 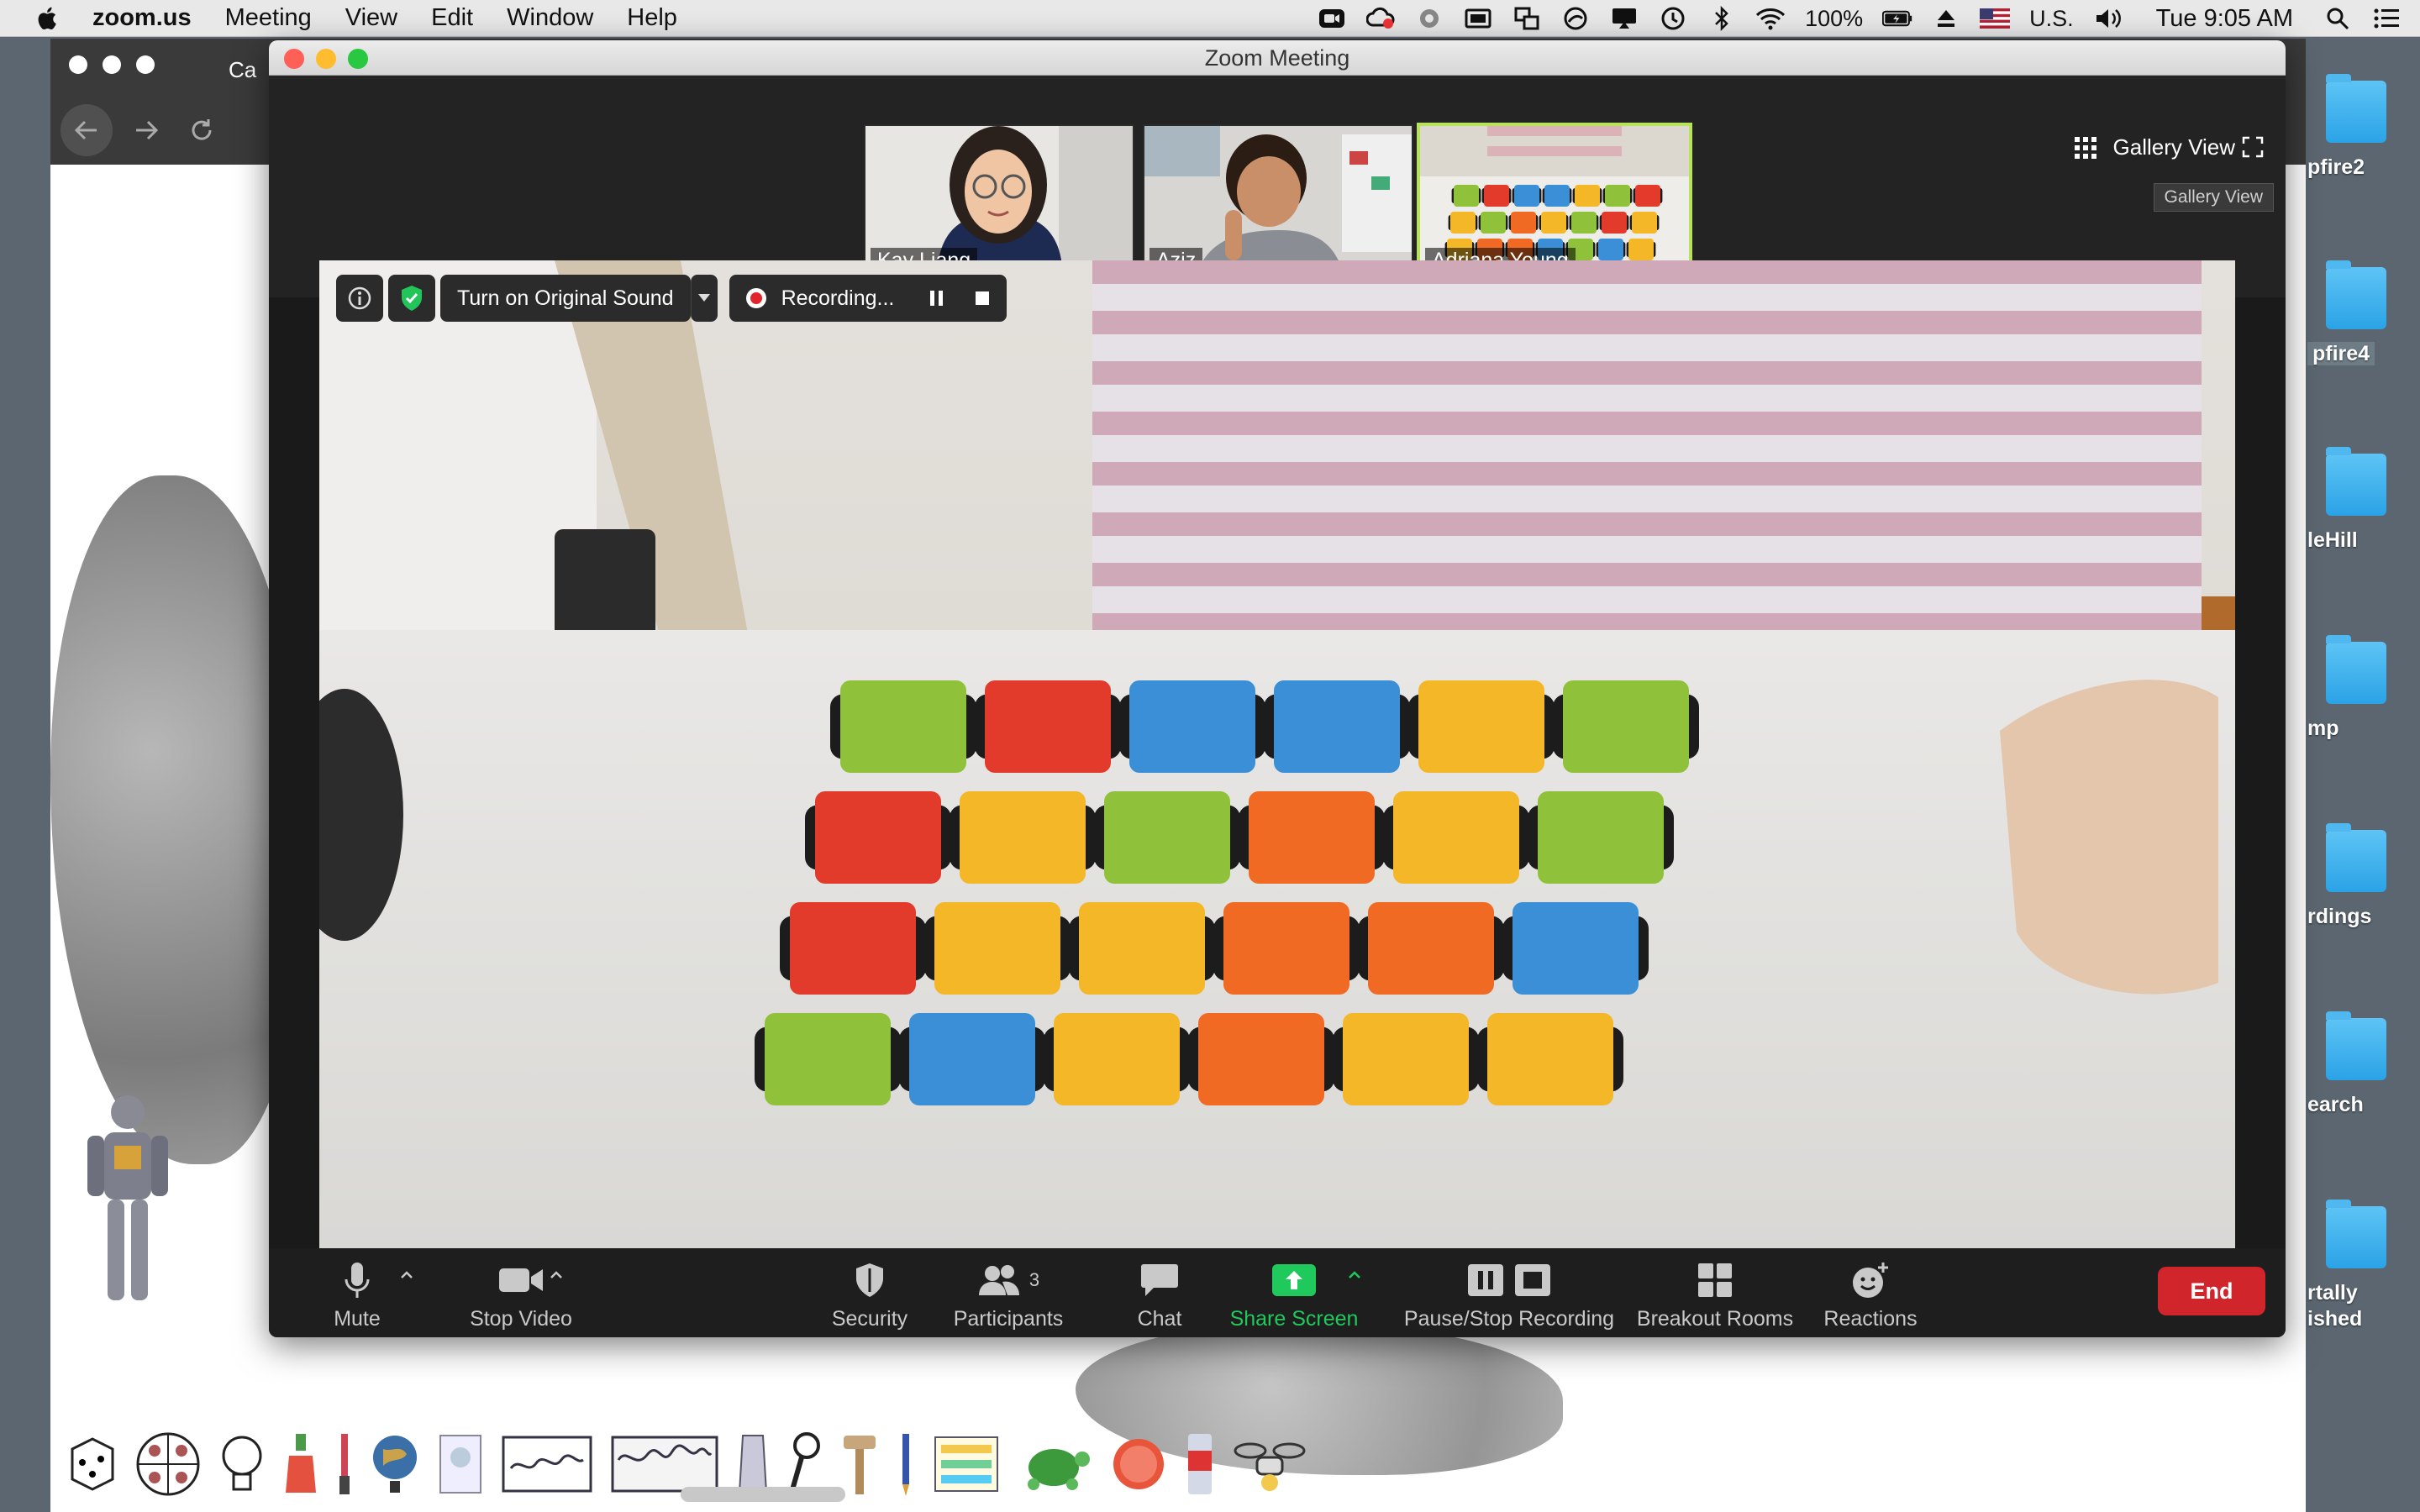 I want to click on zoom-window-title: Zoom Meeting, so click(x=1277, y=58).